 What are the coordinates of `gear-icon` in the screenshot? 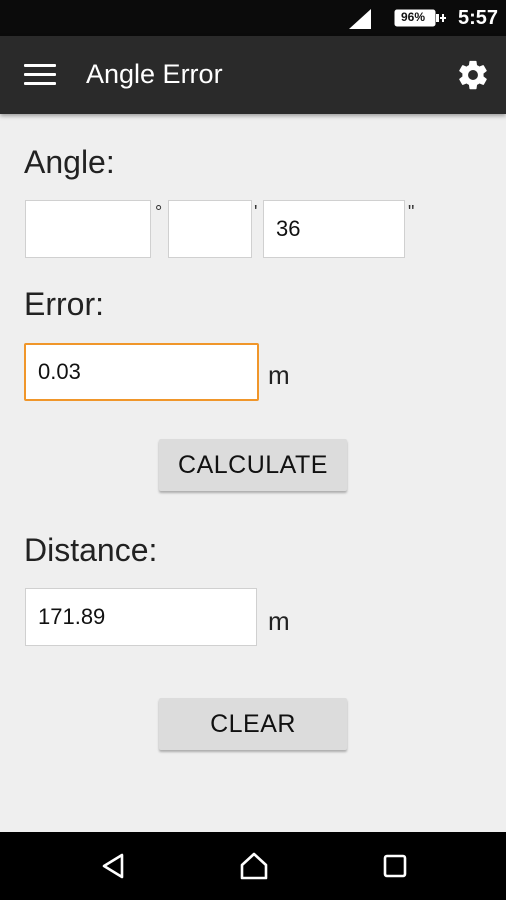 It's located at (473, 75).